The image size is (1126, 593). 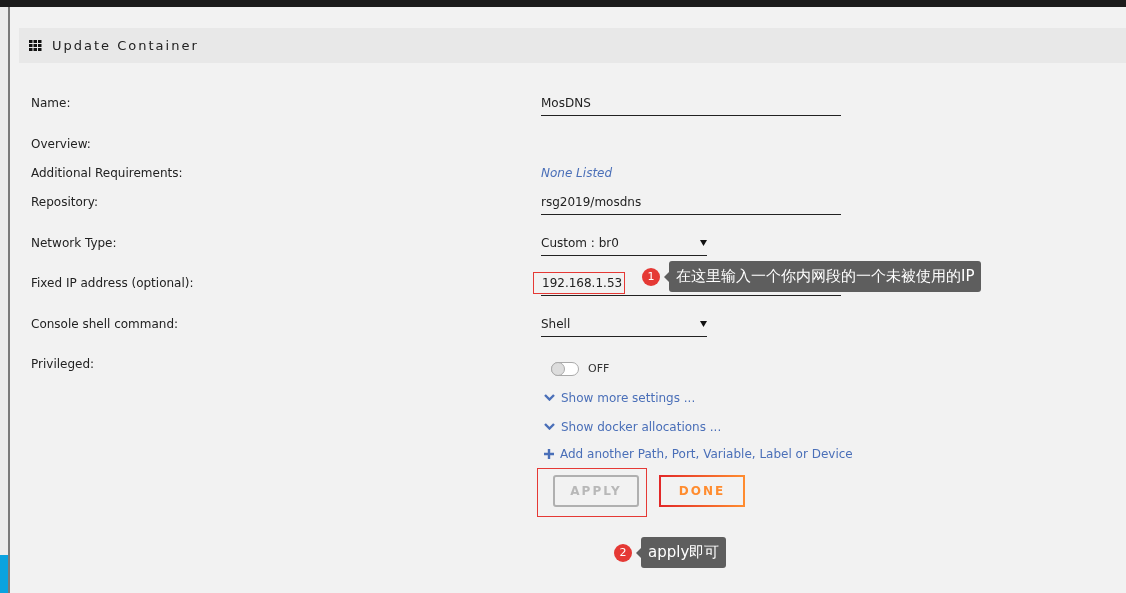 What do you see at coordinates (51, 104) in the screenshot?
I see `field-label: Name:` at bounding box center [51, 104].